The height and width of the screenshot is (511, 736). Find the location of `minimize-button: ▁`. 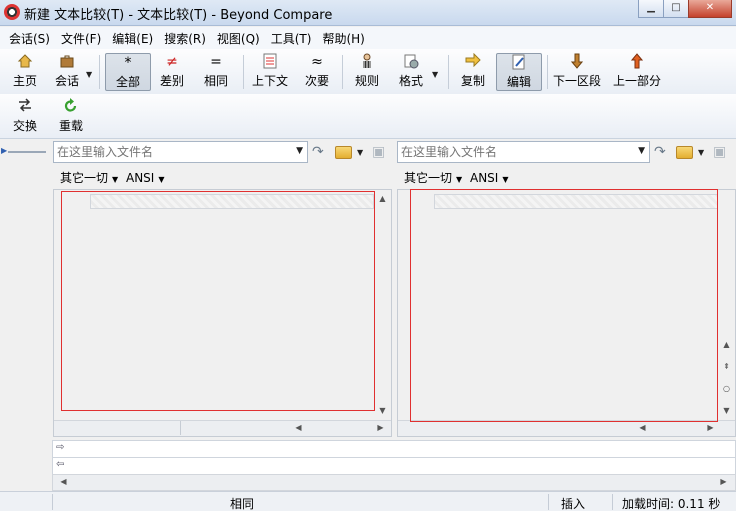

minimize-button: ▁ is located at coordinates (651, 9).